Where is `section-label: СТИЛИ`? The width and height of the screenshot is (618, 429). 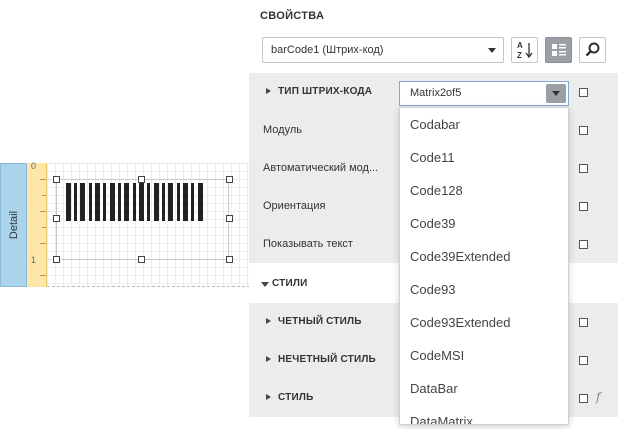 section-label: СТИЛИ is located at coordinates (290, 283).